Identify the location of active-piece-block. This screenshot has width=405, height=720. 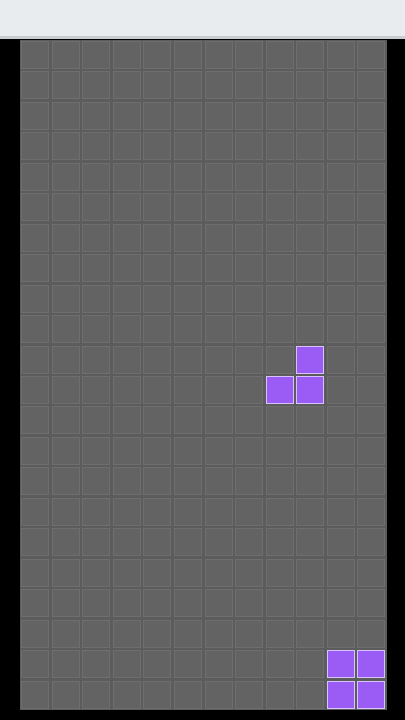
(310, 359).